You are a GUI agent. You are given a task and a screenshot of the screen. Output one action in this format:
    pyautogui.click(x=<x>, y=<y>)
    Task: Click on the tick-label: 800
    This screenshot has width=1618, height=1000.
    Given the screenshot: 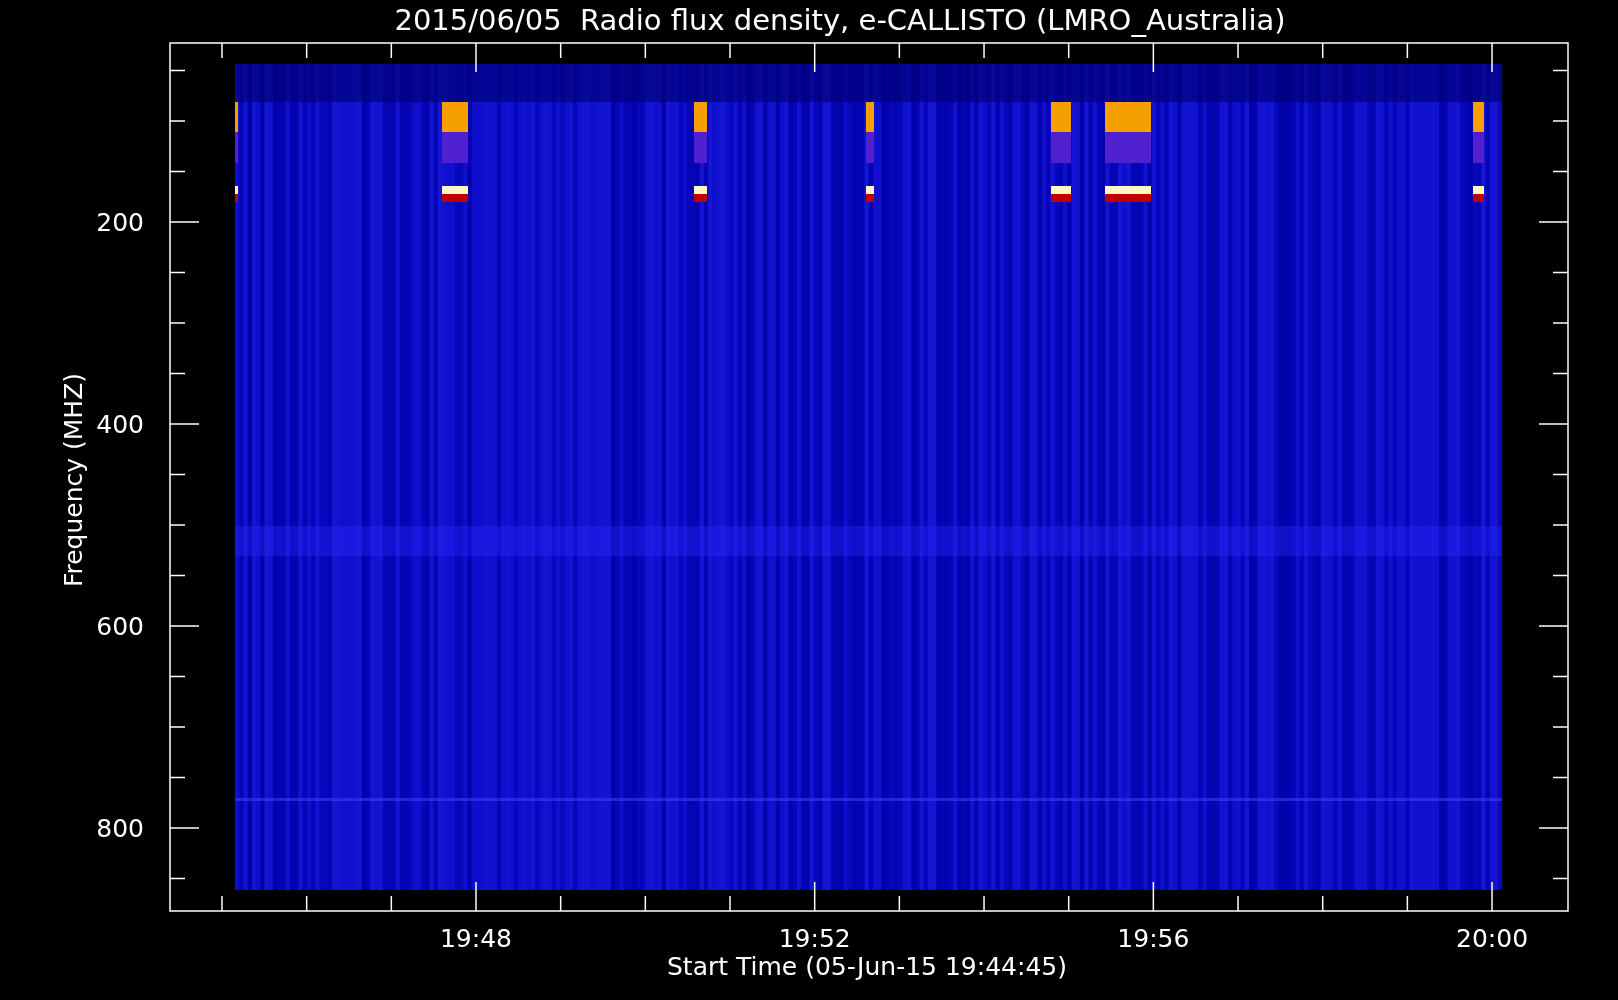 What is the action you would take?
    pyautogui.click(x=120, y=828)
    